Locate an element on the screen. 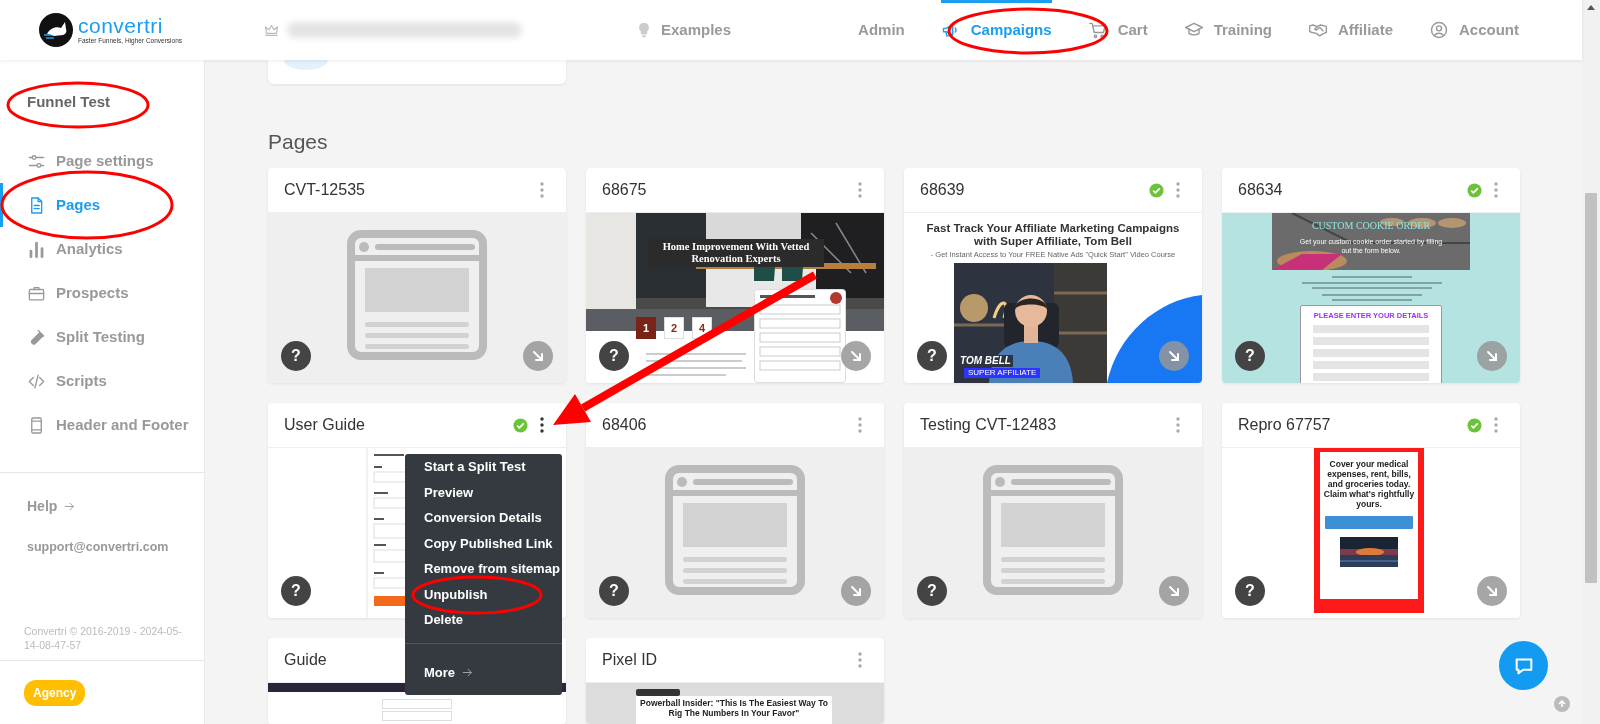 Image resolution: width=1600 pixels, height=724 pixels. menu-item: Unpublish is located at coordinates (483, 594).